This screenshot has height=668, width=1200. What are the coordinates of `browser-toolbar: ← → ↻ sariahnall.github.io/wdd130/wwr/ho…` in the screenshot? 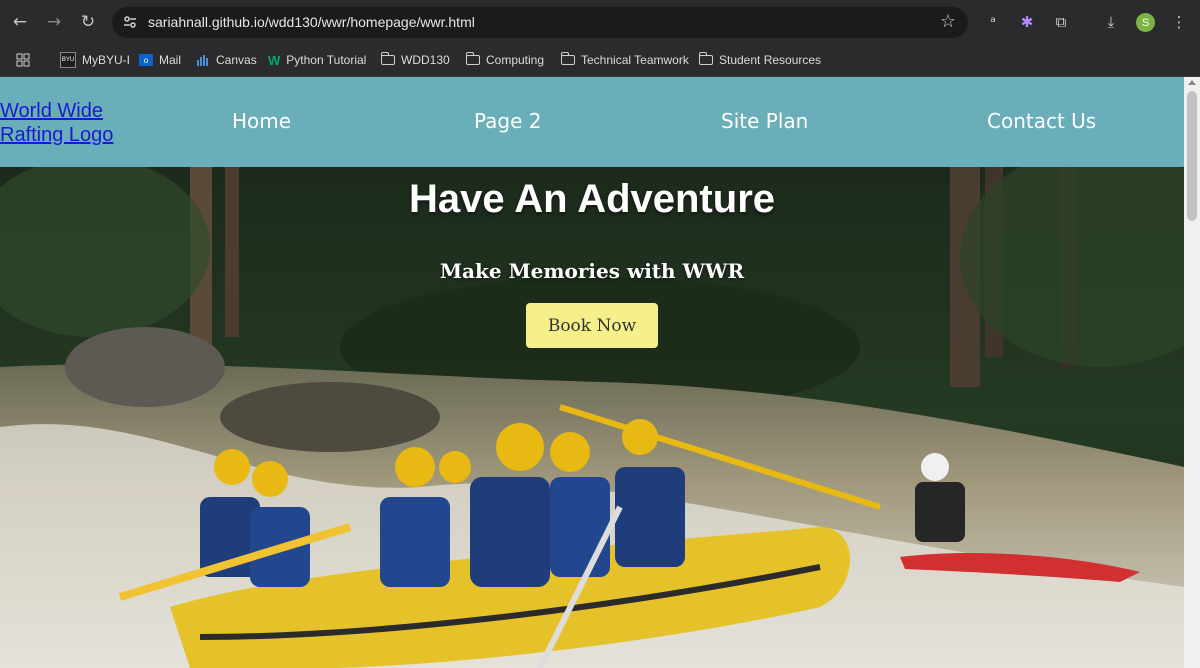 It's located at (600, 22).